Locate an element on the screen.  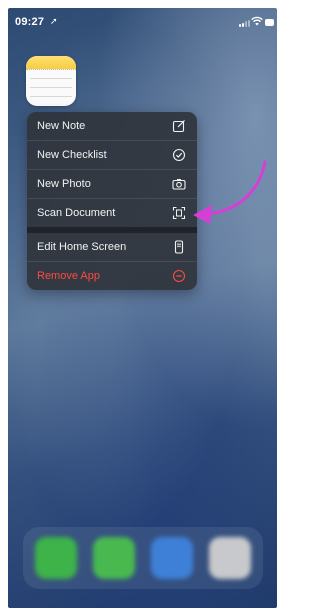
photos-app-icon is located at coordinates (230, 558).